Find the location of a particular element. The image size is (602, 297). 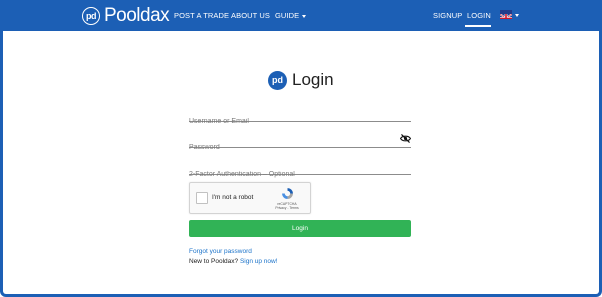

recaptcha-icon is located at coordinates (287, 193).